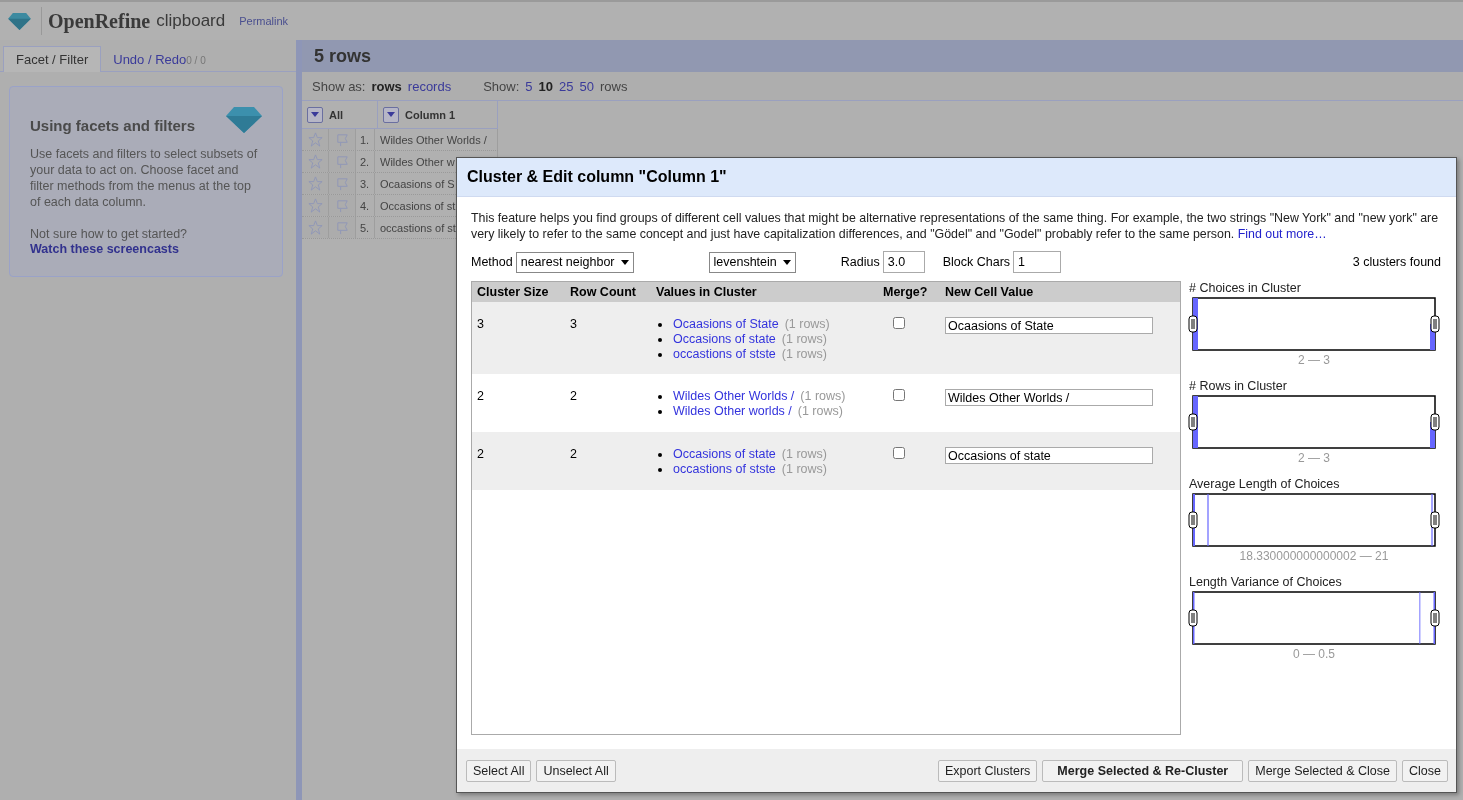 The width and height of the screenshot is (1463, 800). Describe the element at coordinates (860, 262) in the screenshot. I see `radius-label: Radius` at that location.